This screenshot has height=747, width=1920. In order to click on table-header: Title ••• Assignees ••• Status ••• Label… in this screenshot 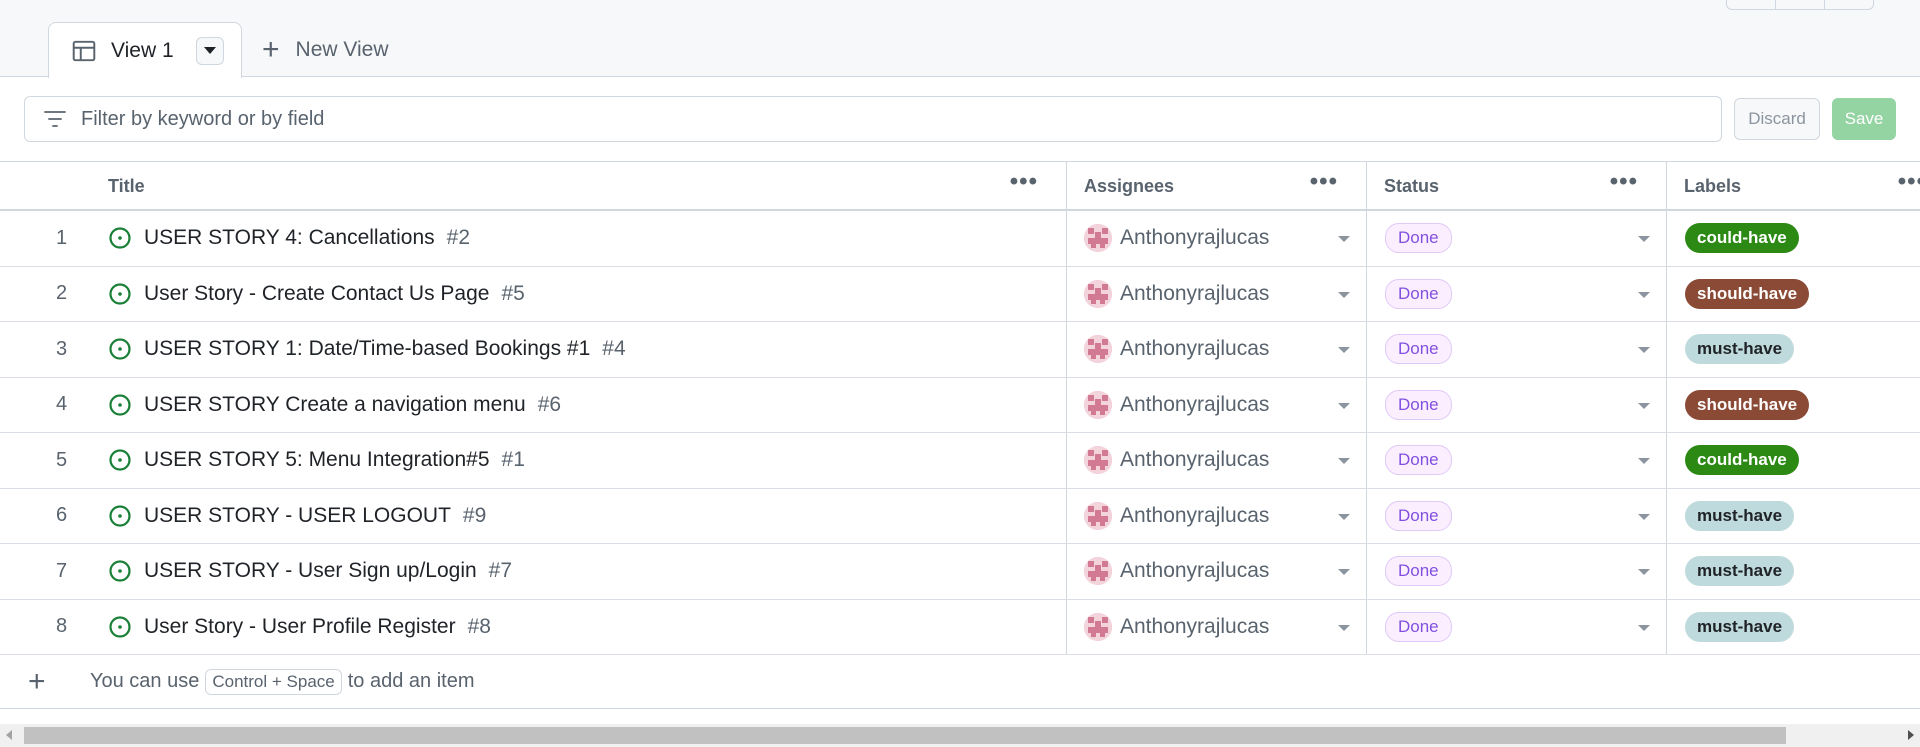, I will do `click(960, 186)`.